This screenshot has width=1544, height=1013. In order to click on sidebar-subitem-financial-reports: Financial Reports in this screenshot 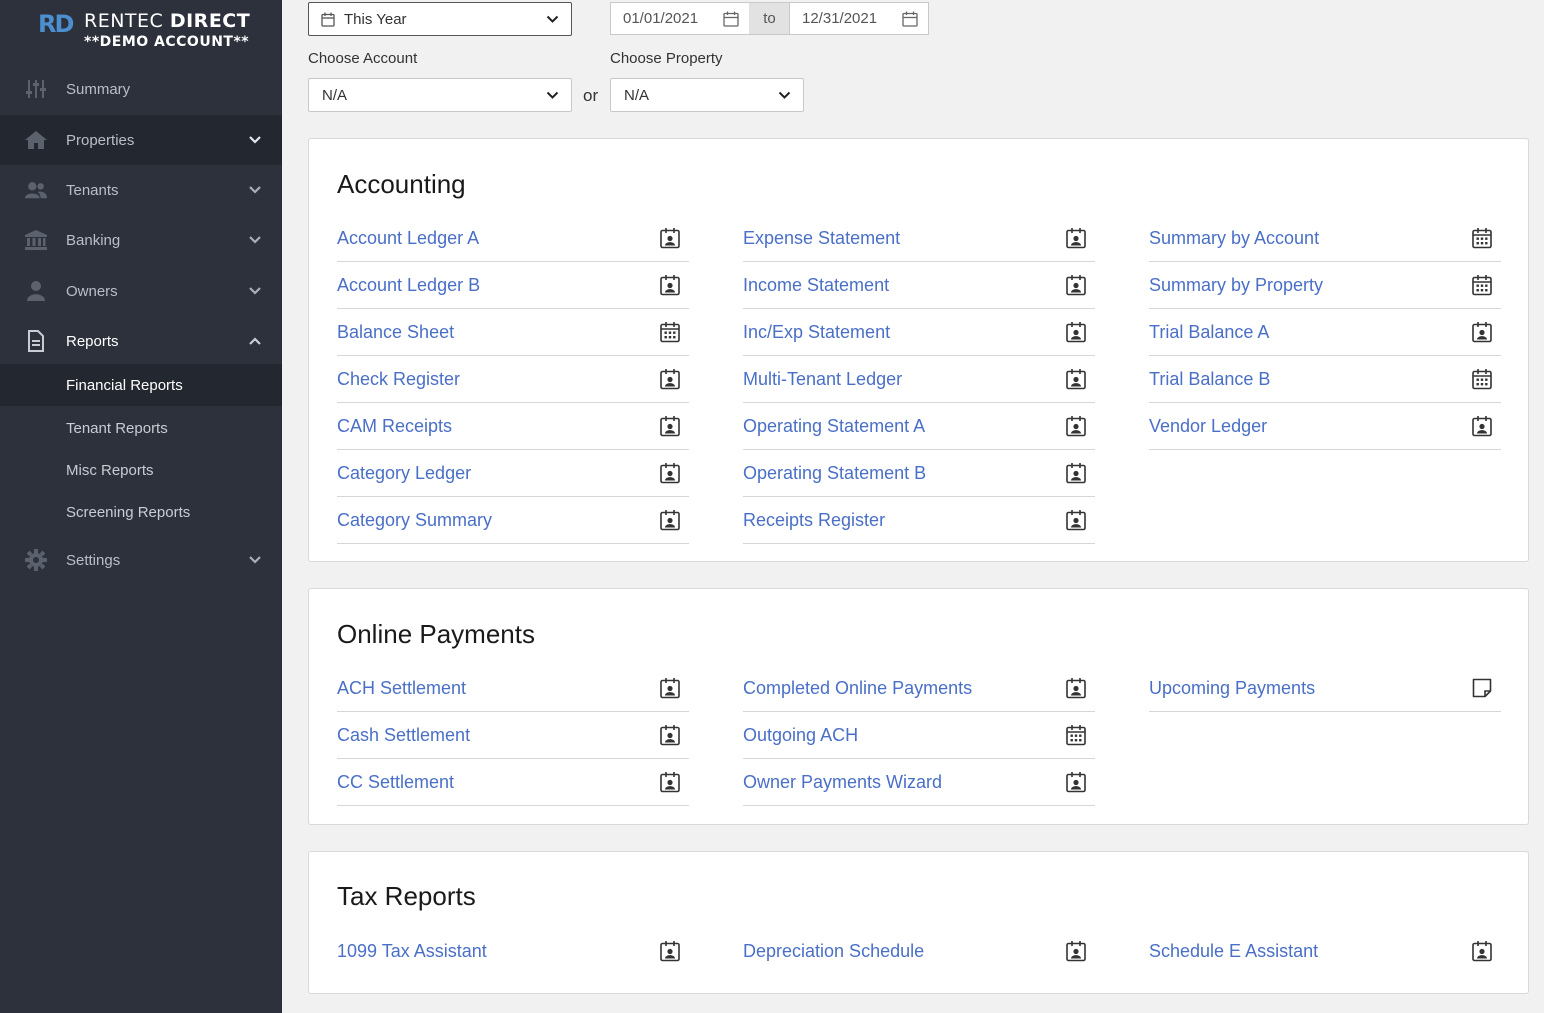, I will do `click(141, 385)`.